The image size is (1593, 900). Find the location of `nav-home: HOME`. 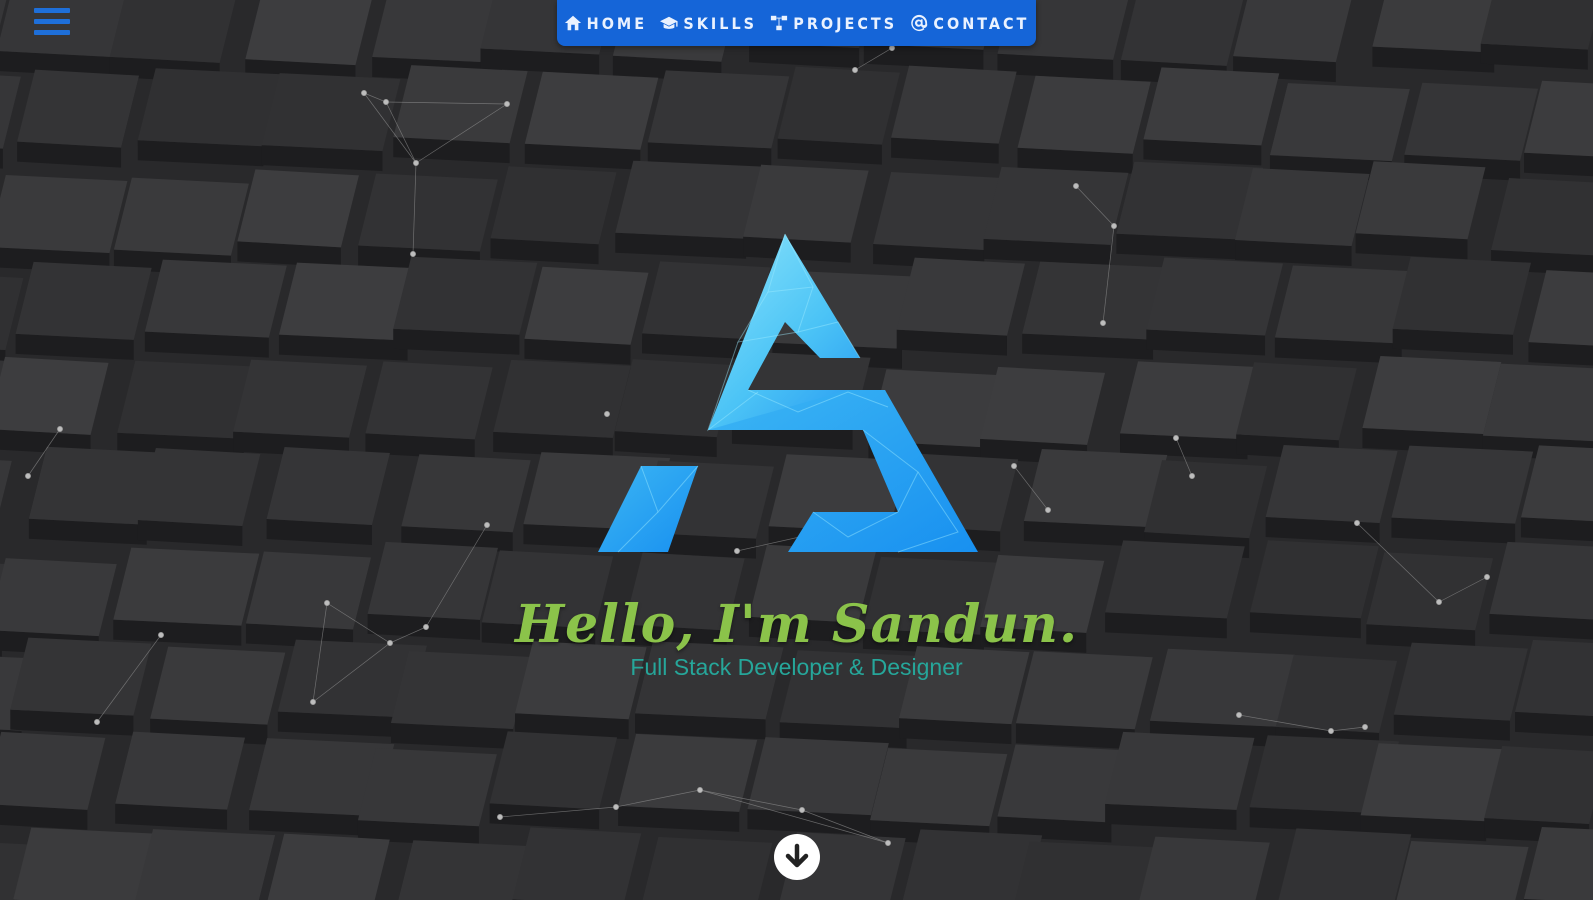

nav-home: HOME is located at coordinates (605, 23).